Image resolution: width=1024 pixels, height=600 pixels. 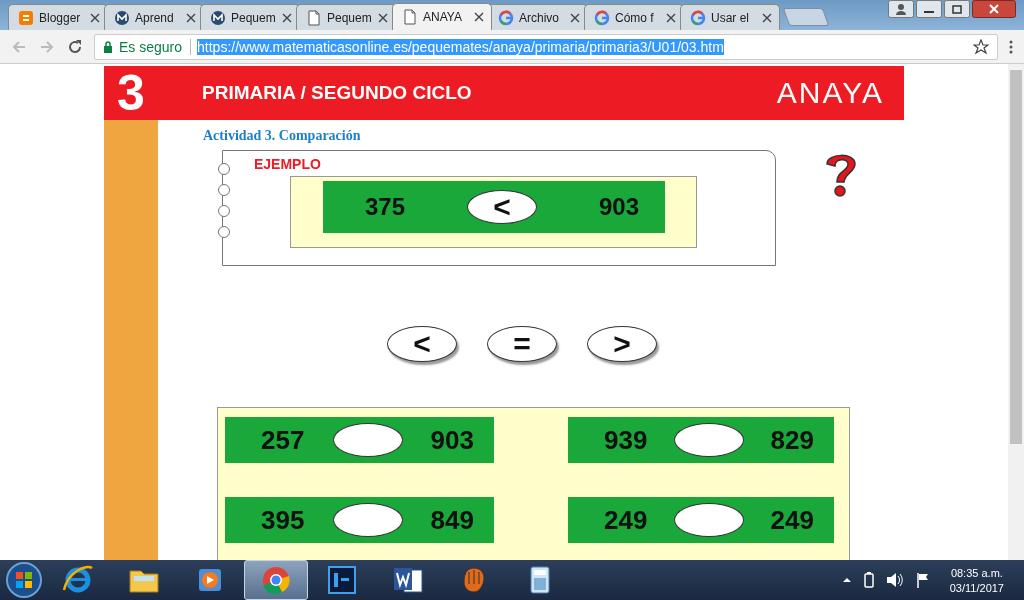 I want to click on symbol-button: <, so click(x=422, y=344).